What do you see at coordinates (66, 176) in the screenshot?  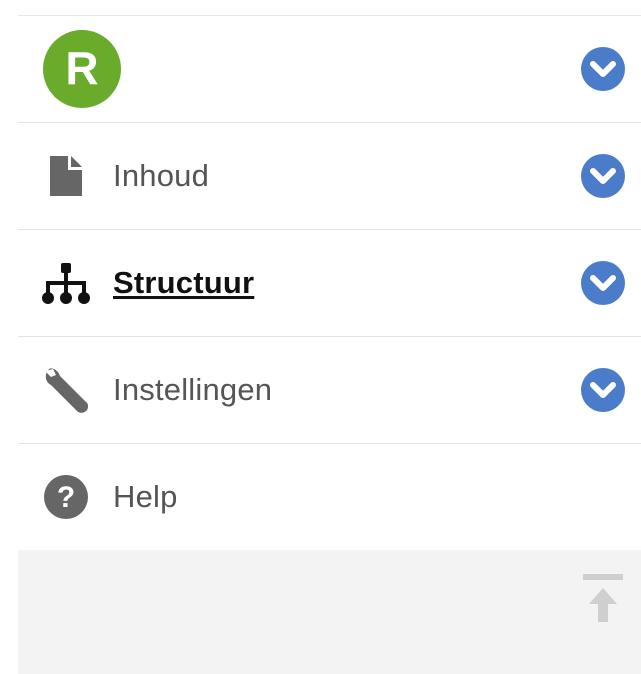 I see `document-icon` at bounding box center [66, 176].